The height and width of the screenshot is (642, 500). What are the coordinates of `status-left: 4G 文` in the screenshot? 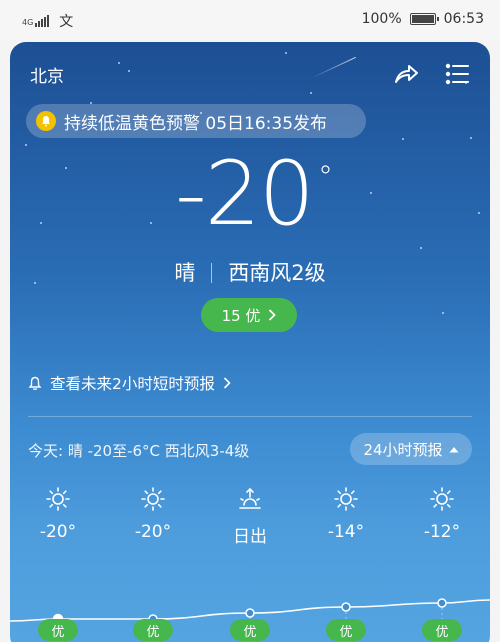 It's located at (47, 21).